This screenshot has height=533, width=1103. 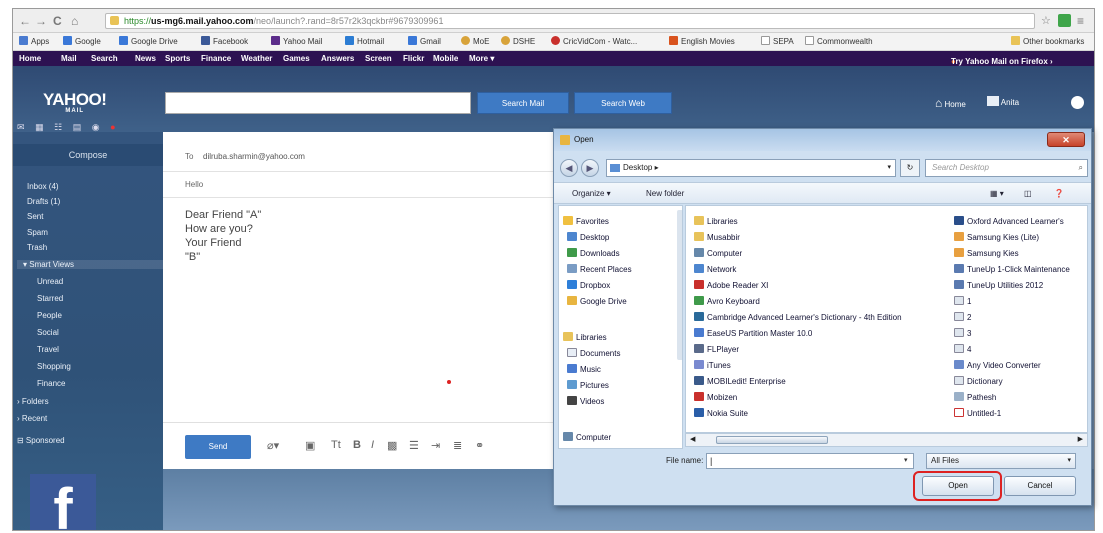 I want to click on sidebar-item-spam: Spam, so click(x=37, y=232).